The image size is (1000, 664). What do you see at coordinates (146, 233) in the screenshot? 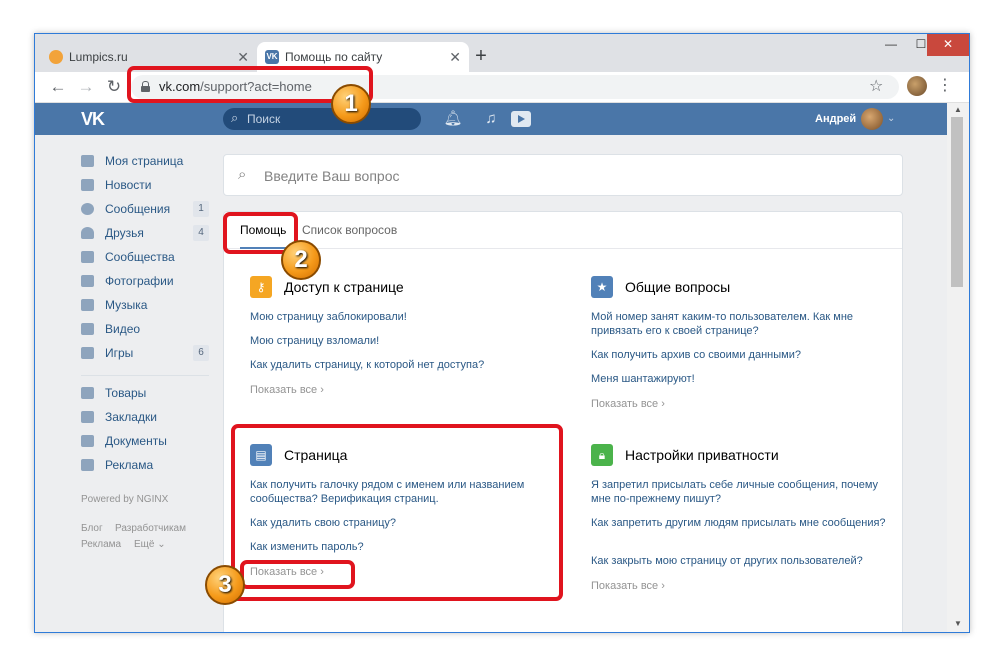
I see `sidebar-item-friends: Друзья 4` at bounding box center [146, 233].